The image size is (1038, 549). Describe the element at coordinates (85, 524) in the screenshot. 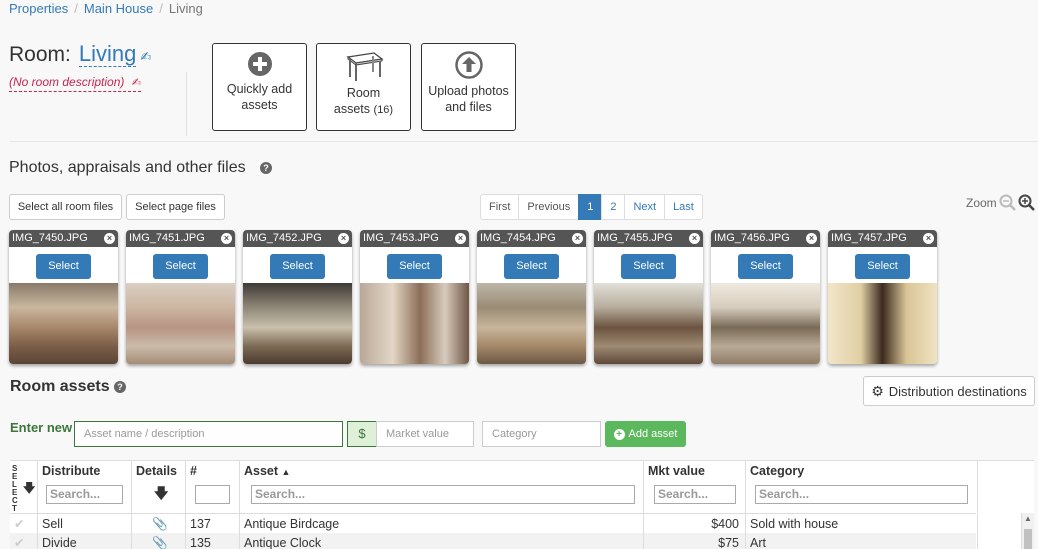

I see `row-distribute: Sell` at that location.